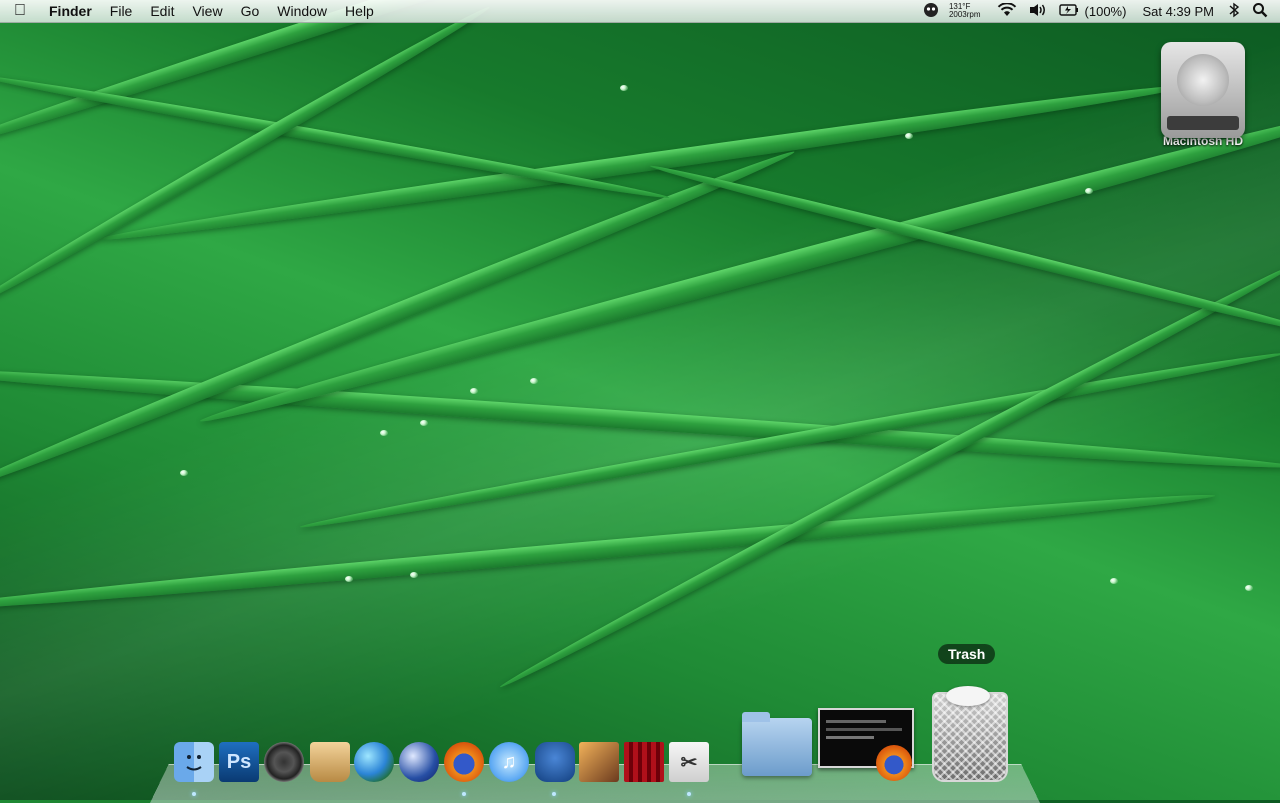  I want to click on gremlin-icon, so click(931, 11).